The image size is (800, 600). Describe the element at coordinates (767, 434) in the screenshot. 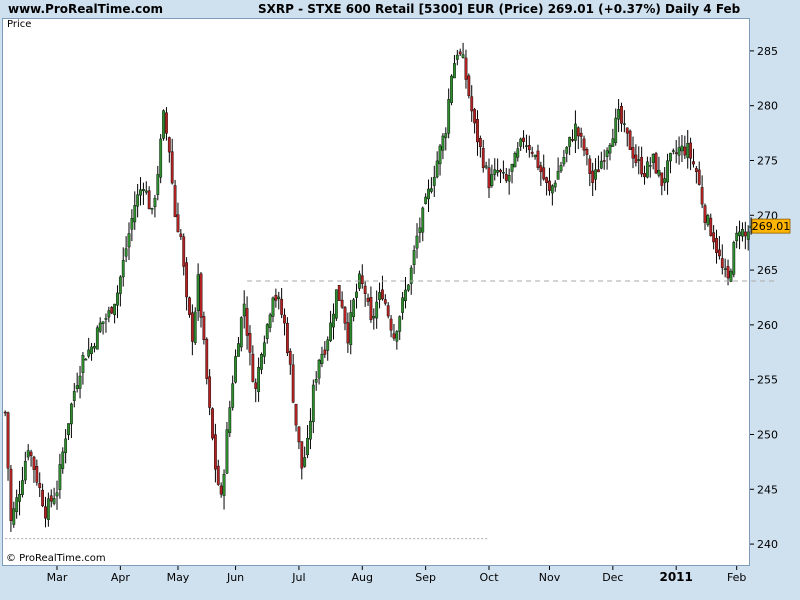

I see `y-tick-label: 250` at that location.